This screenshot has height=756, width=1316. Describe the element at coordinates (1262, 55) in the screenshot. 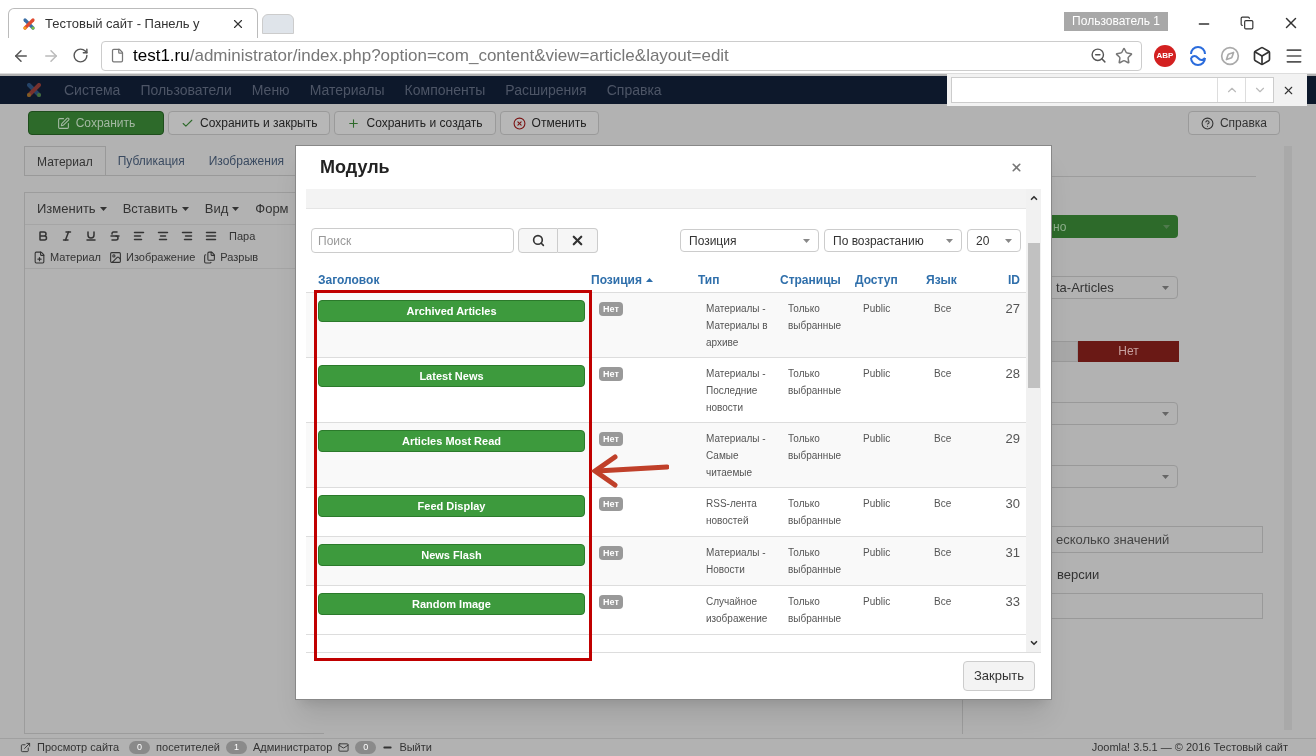

I see `cube-icon` at that location.